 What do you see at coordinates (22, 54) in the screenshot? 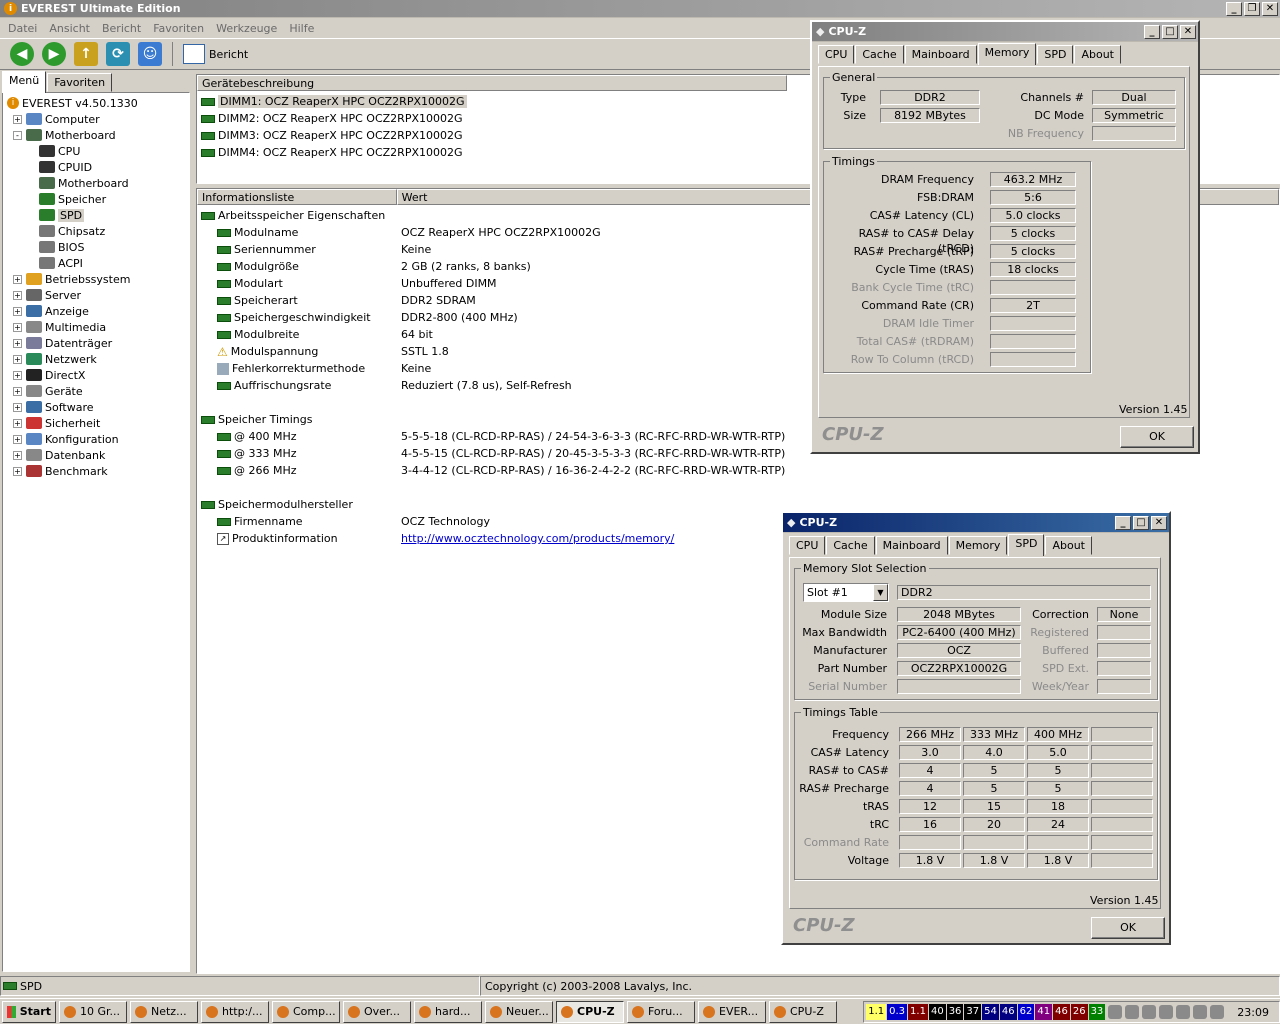
I see `back-arrow-icon: ◀` at bounding box center [22, 54].